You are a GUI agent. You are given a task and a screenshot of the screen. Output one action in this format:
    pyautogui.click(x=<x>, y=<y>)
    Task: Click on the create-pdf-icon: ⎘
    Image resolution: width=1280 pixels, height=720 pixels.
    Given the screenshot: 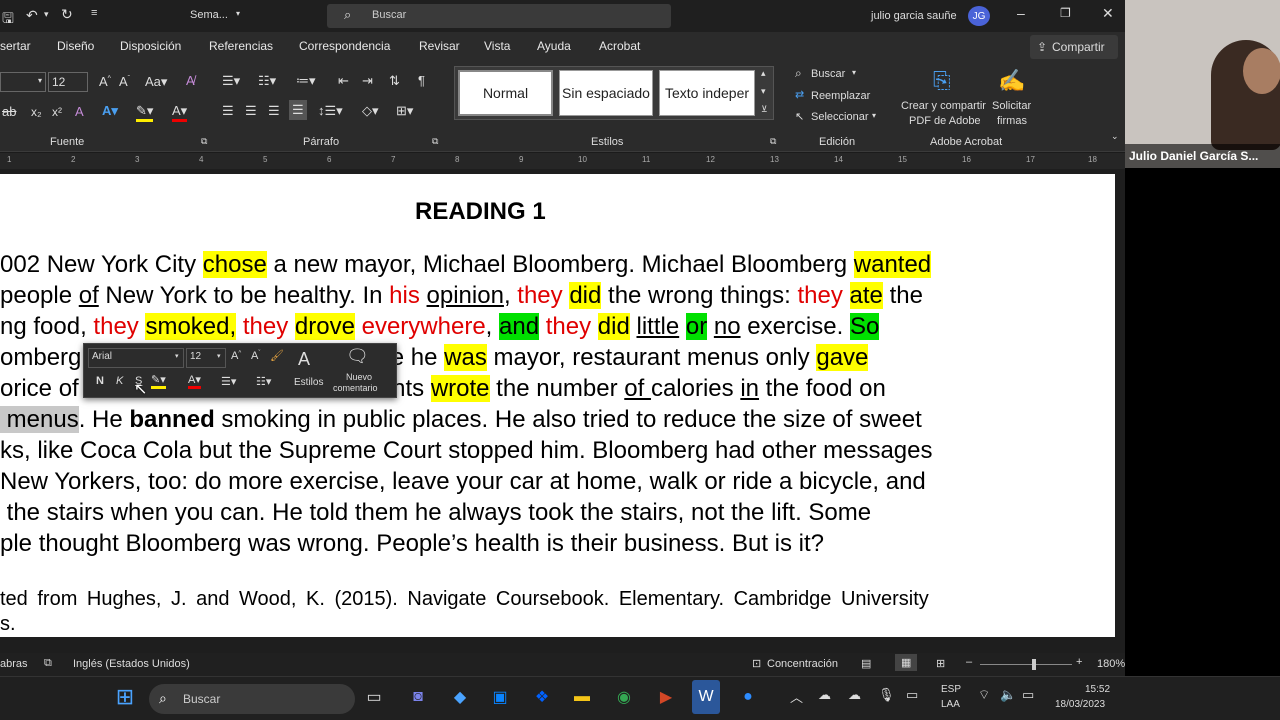 What is the action you would take?
    pyautogui.click(x=942, y=81)
    